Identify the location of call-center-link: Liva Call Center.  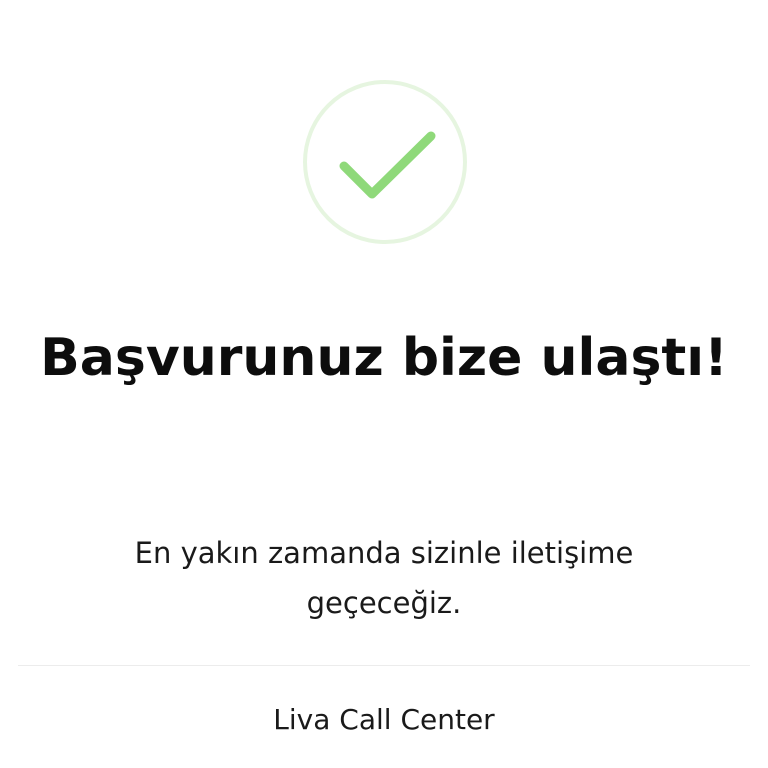
(384, 720).